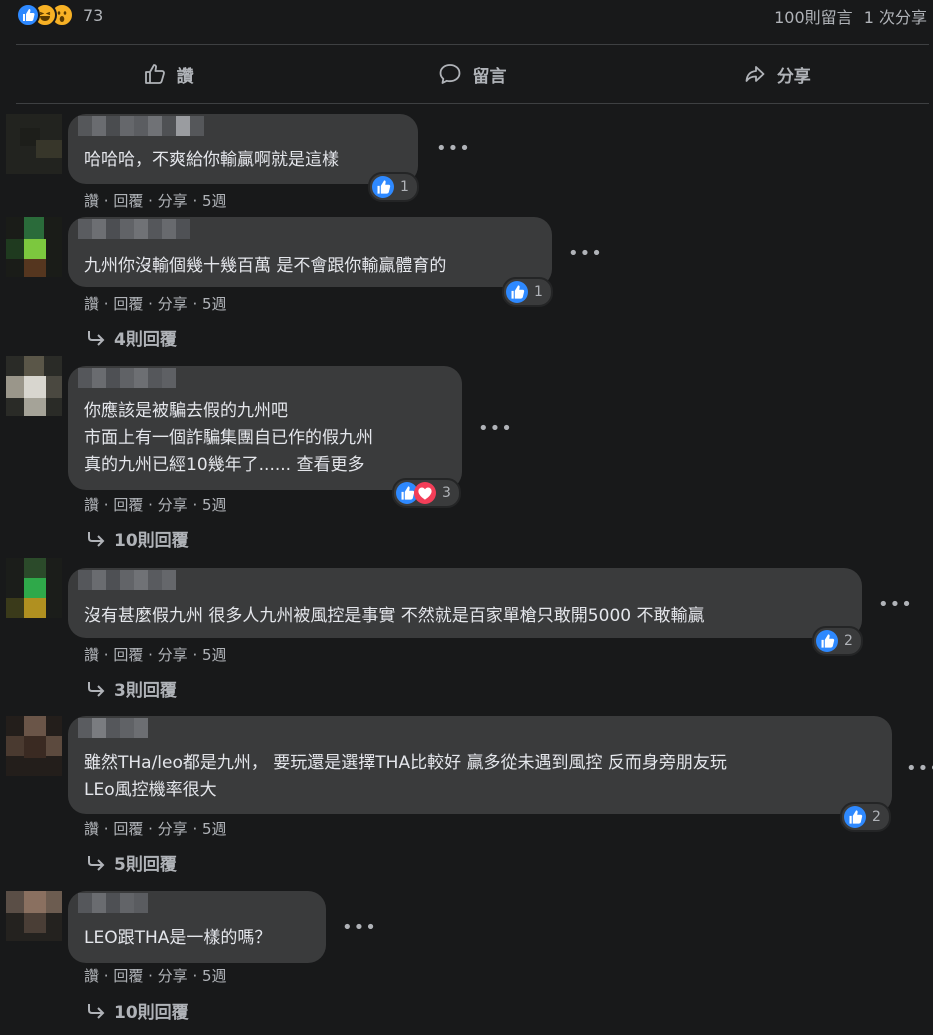 Image resolution: width=933 pixels, height=1035 pixels. I want to click on share-button-label: 分享, so click(793, 76).